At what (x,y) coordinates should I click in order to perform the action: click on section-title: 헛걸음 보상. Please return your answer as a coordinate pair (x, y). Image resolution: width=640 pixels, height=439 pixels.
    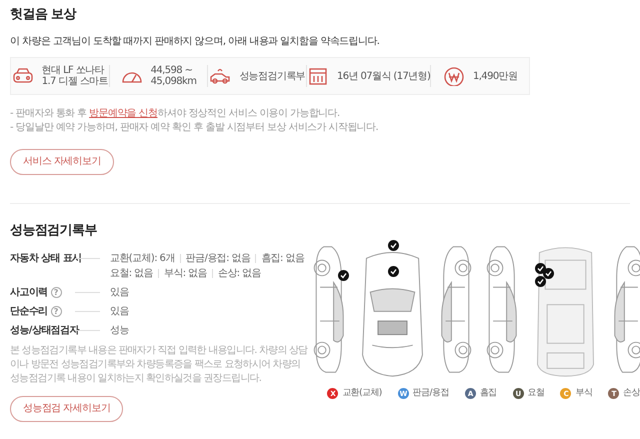
    Looking at the image, I should click on (44, 14).